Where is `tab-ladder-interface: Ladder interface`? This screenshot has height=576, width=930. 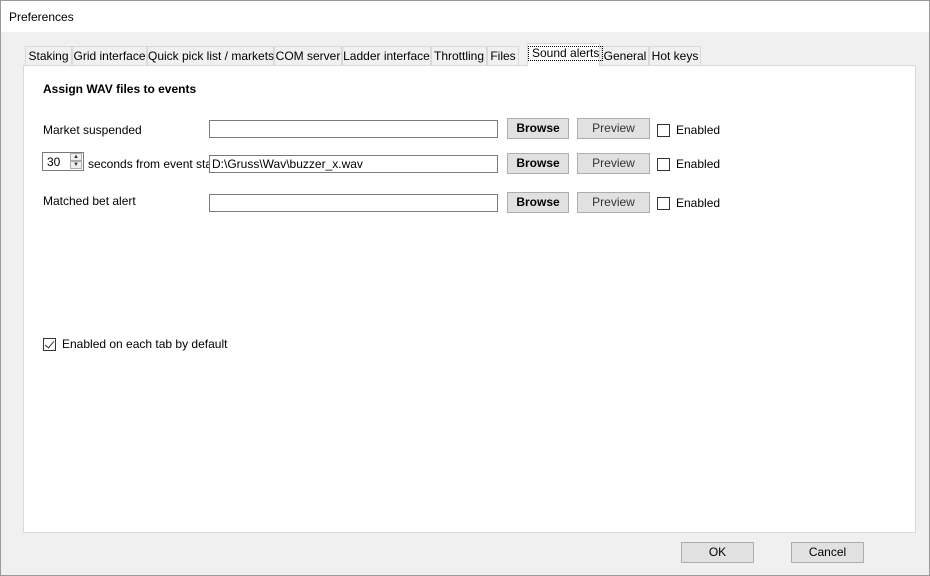 tab-ladder-interface: Ladder interface is located at coordinates (386, 55).